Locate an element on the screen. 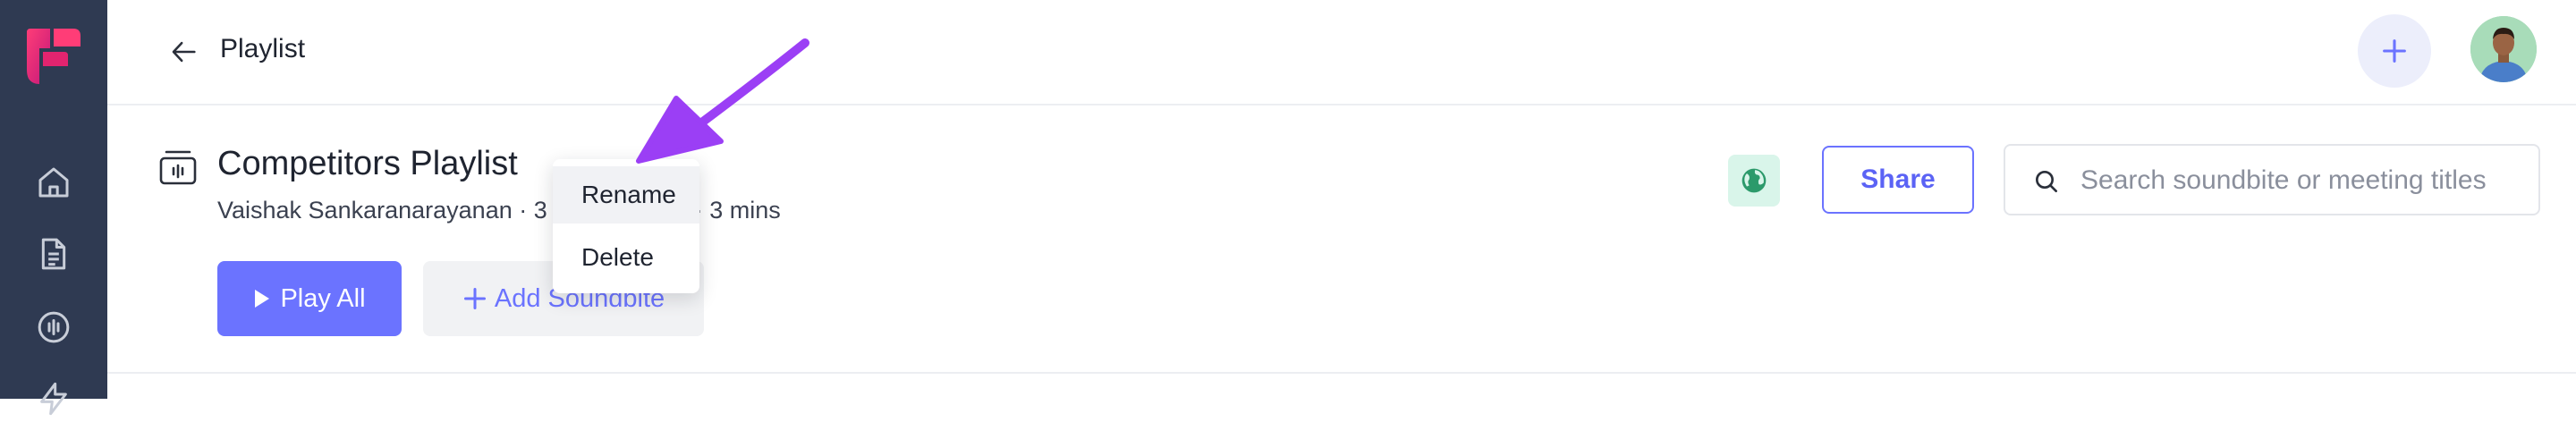  search-box is located at coordinates (2272, 179).